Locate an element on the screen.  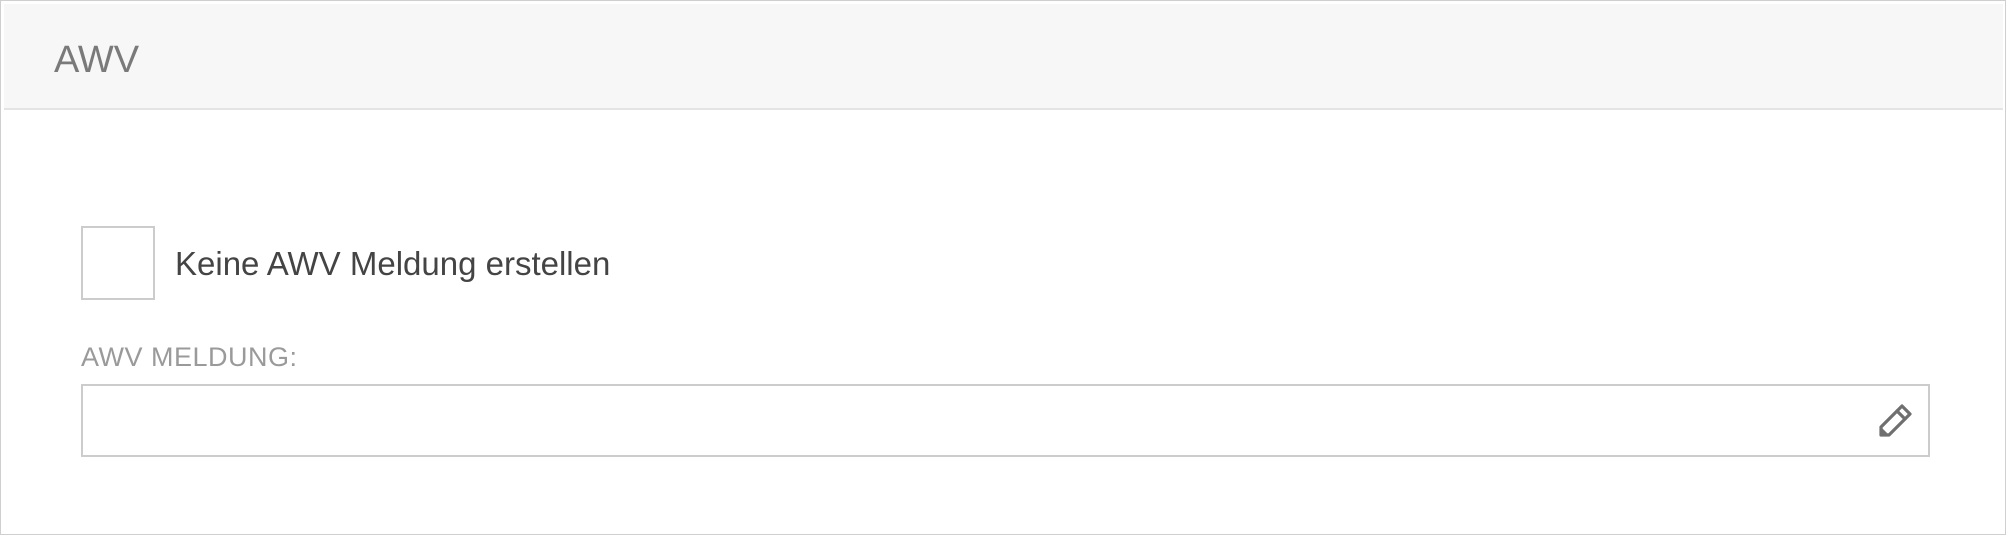
panel-title: AWV is located at coordinates (97, 60).